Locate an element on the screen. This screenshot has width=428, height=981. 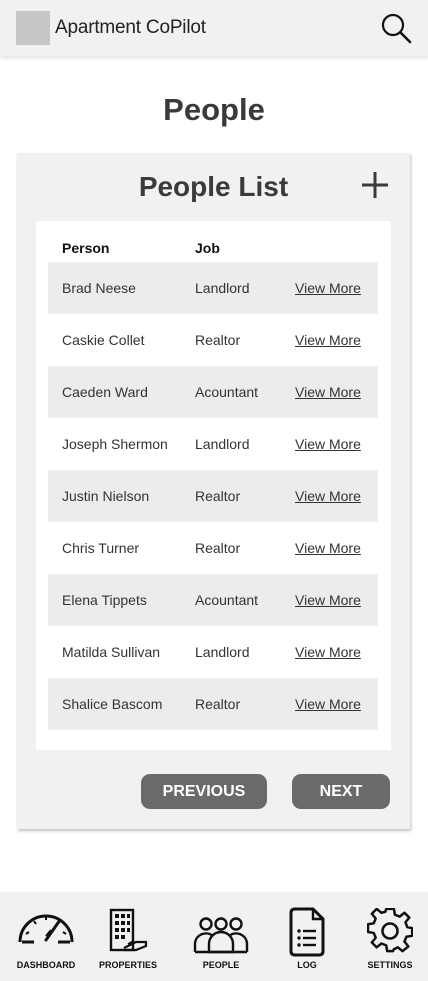
previous-button: PREVIOUS is located at coordinates (204, 791).